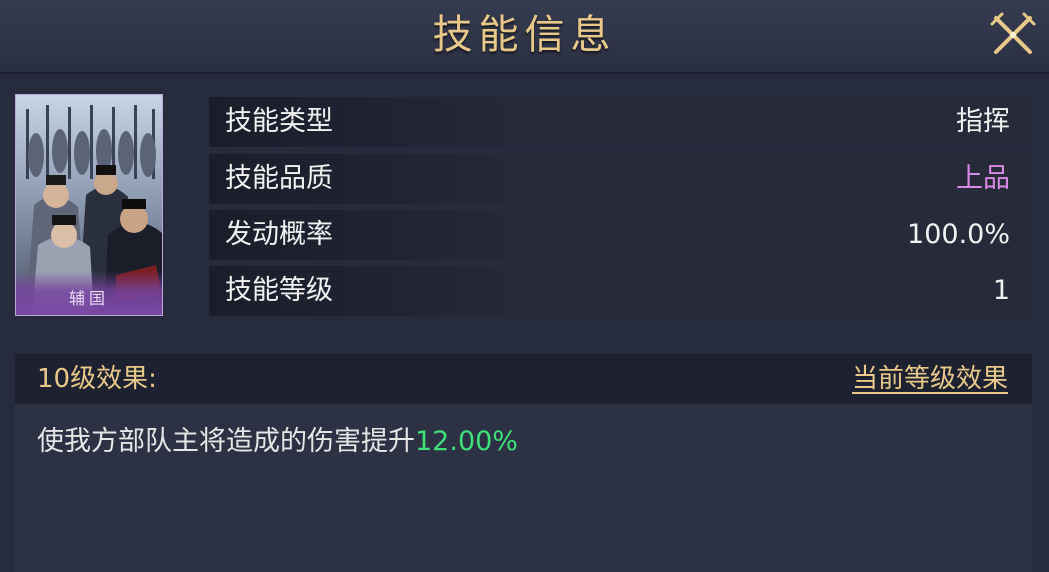 This screenshot has width=1049, height=572. What do you see at coordinates (620, 122) in the screenshot?
I see `info-row-skill-type: 技能类型 指挥` at bounding box center [620, 122].